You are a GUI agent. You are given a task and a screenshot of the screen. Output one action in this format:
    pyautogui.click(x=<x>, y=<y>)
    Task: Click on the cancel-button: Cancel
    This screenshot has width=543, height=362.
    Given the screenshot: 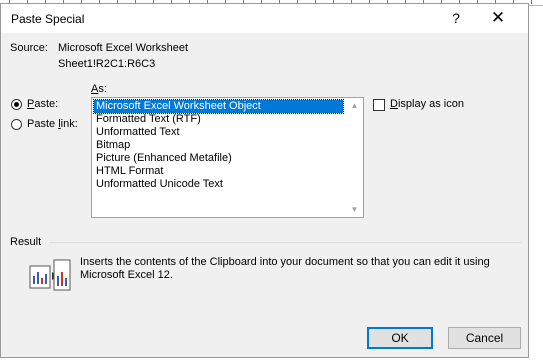 What is the action you would take?
    pyautogui.click(x=484, y=338)
    